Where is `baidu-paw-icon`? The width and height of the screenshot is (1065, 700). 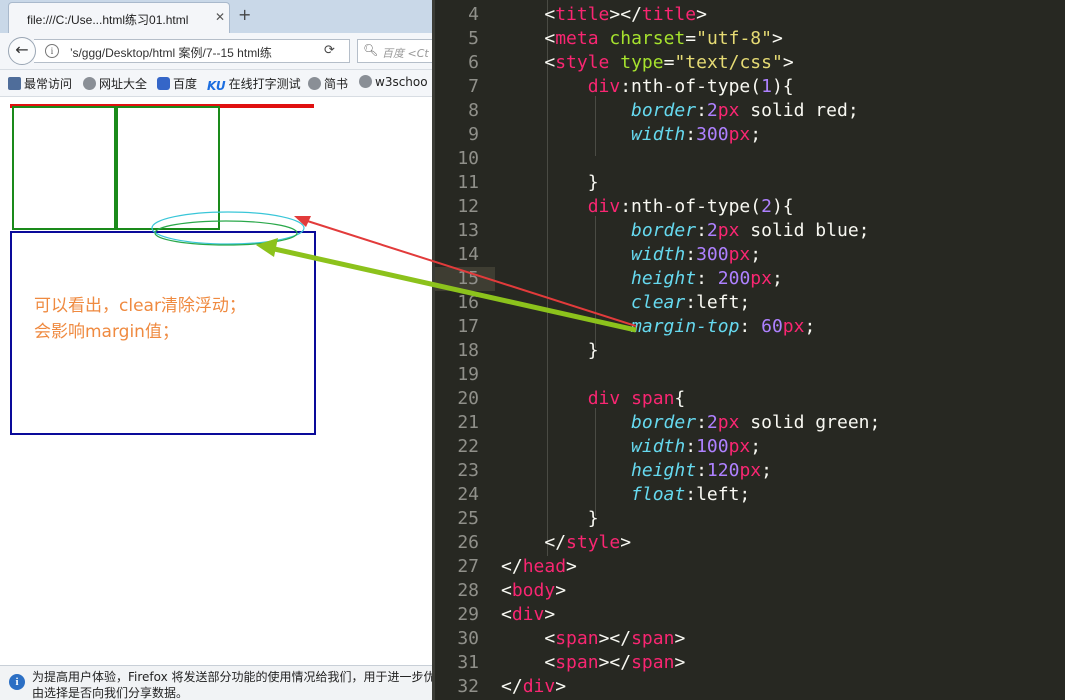
baidu-paw-icon is located at coordinates (163, 83).